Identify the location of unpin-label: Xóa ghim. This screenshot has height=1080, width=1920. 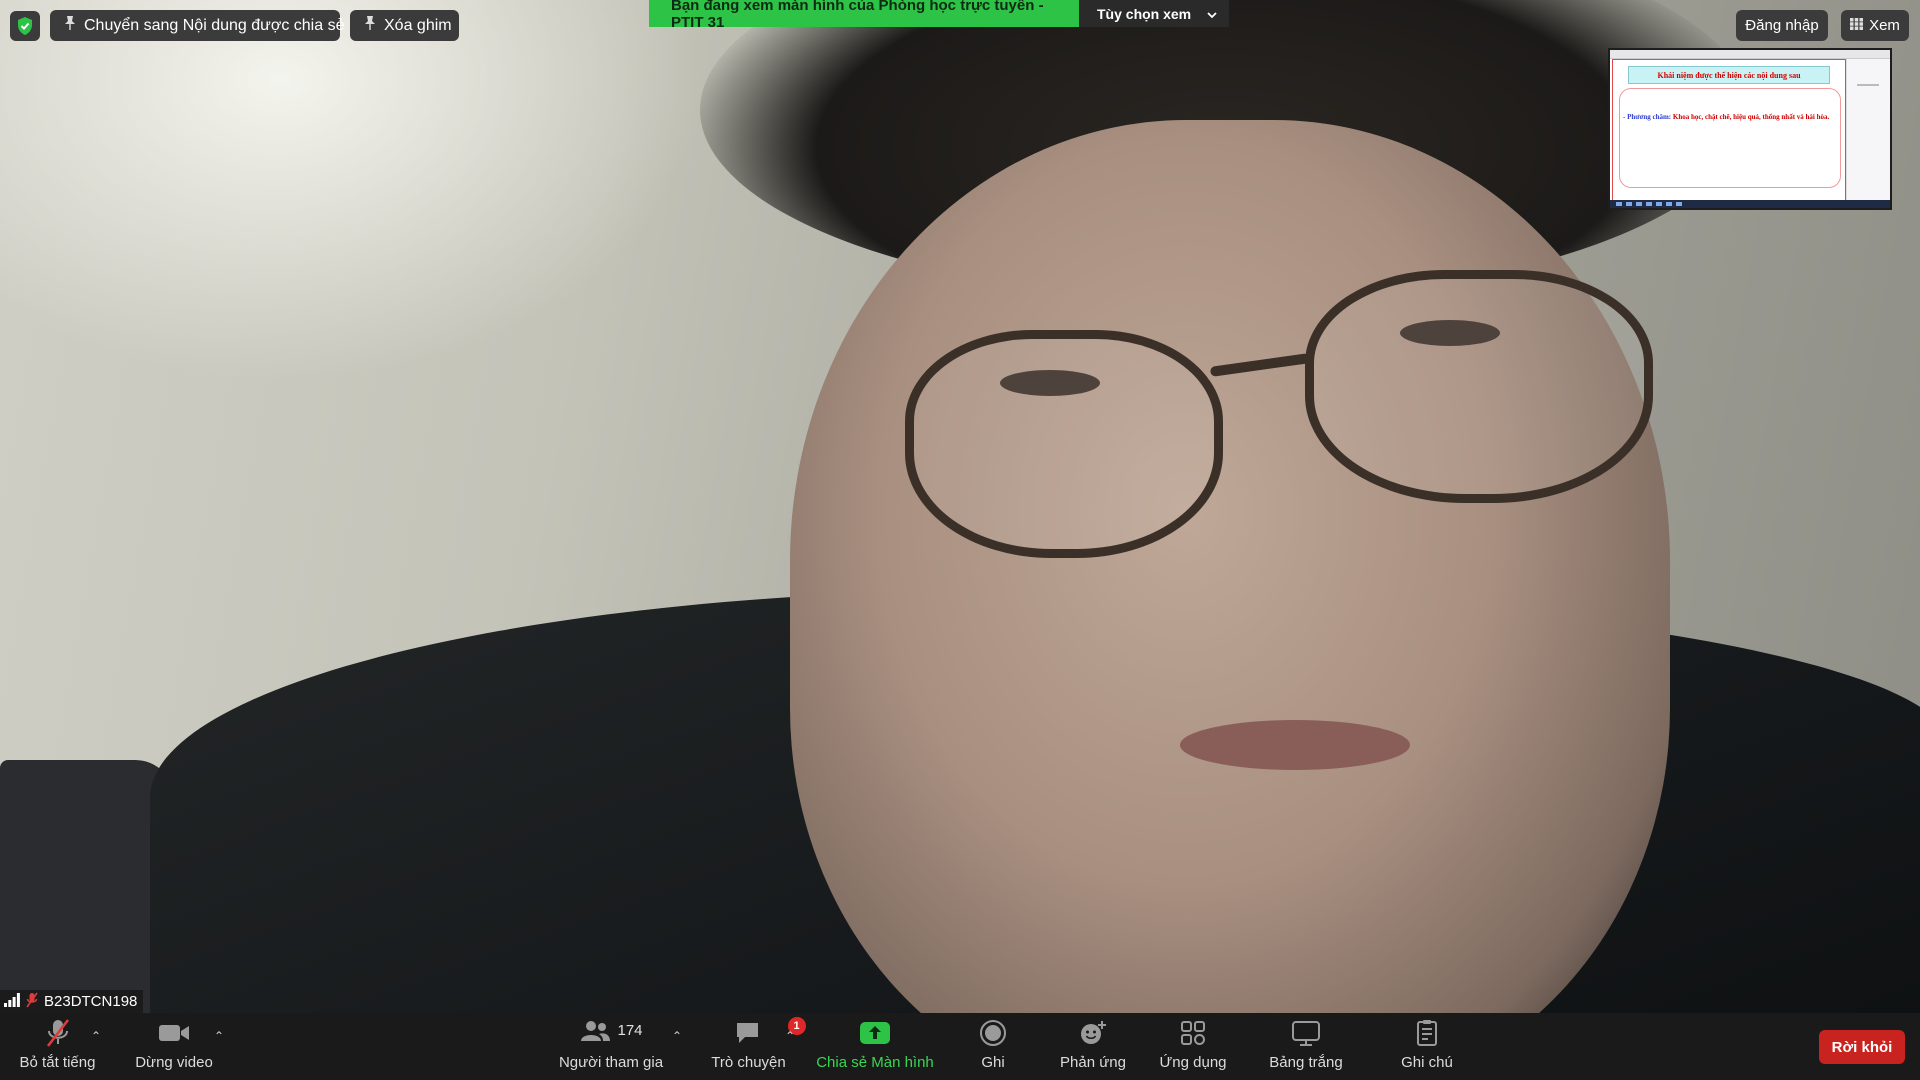
(418, 25).